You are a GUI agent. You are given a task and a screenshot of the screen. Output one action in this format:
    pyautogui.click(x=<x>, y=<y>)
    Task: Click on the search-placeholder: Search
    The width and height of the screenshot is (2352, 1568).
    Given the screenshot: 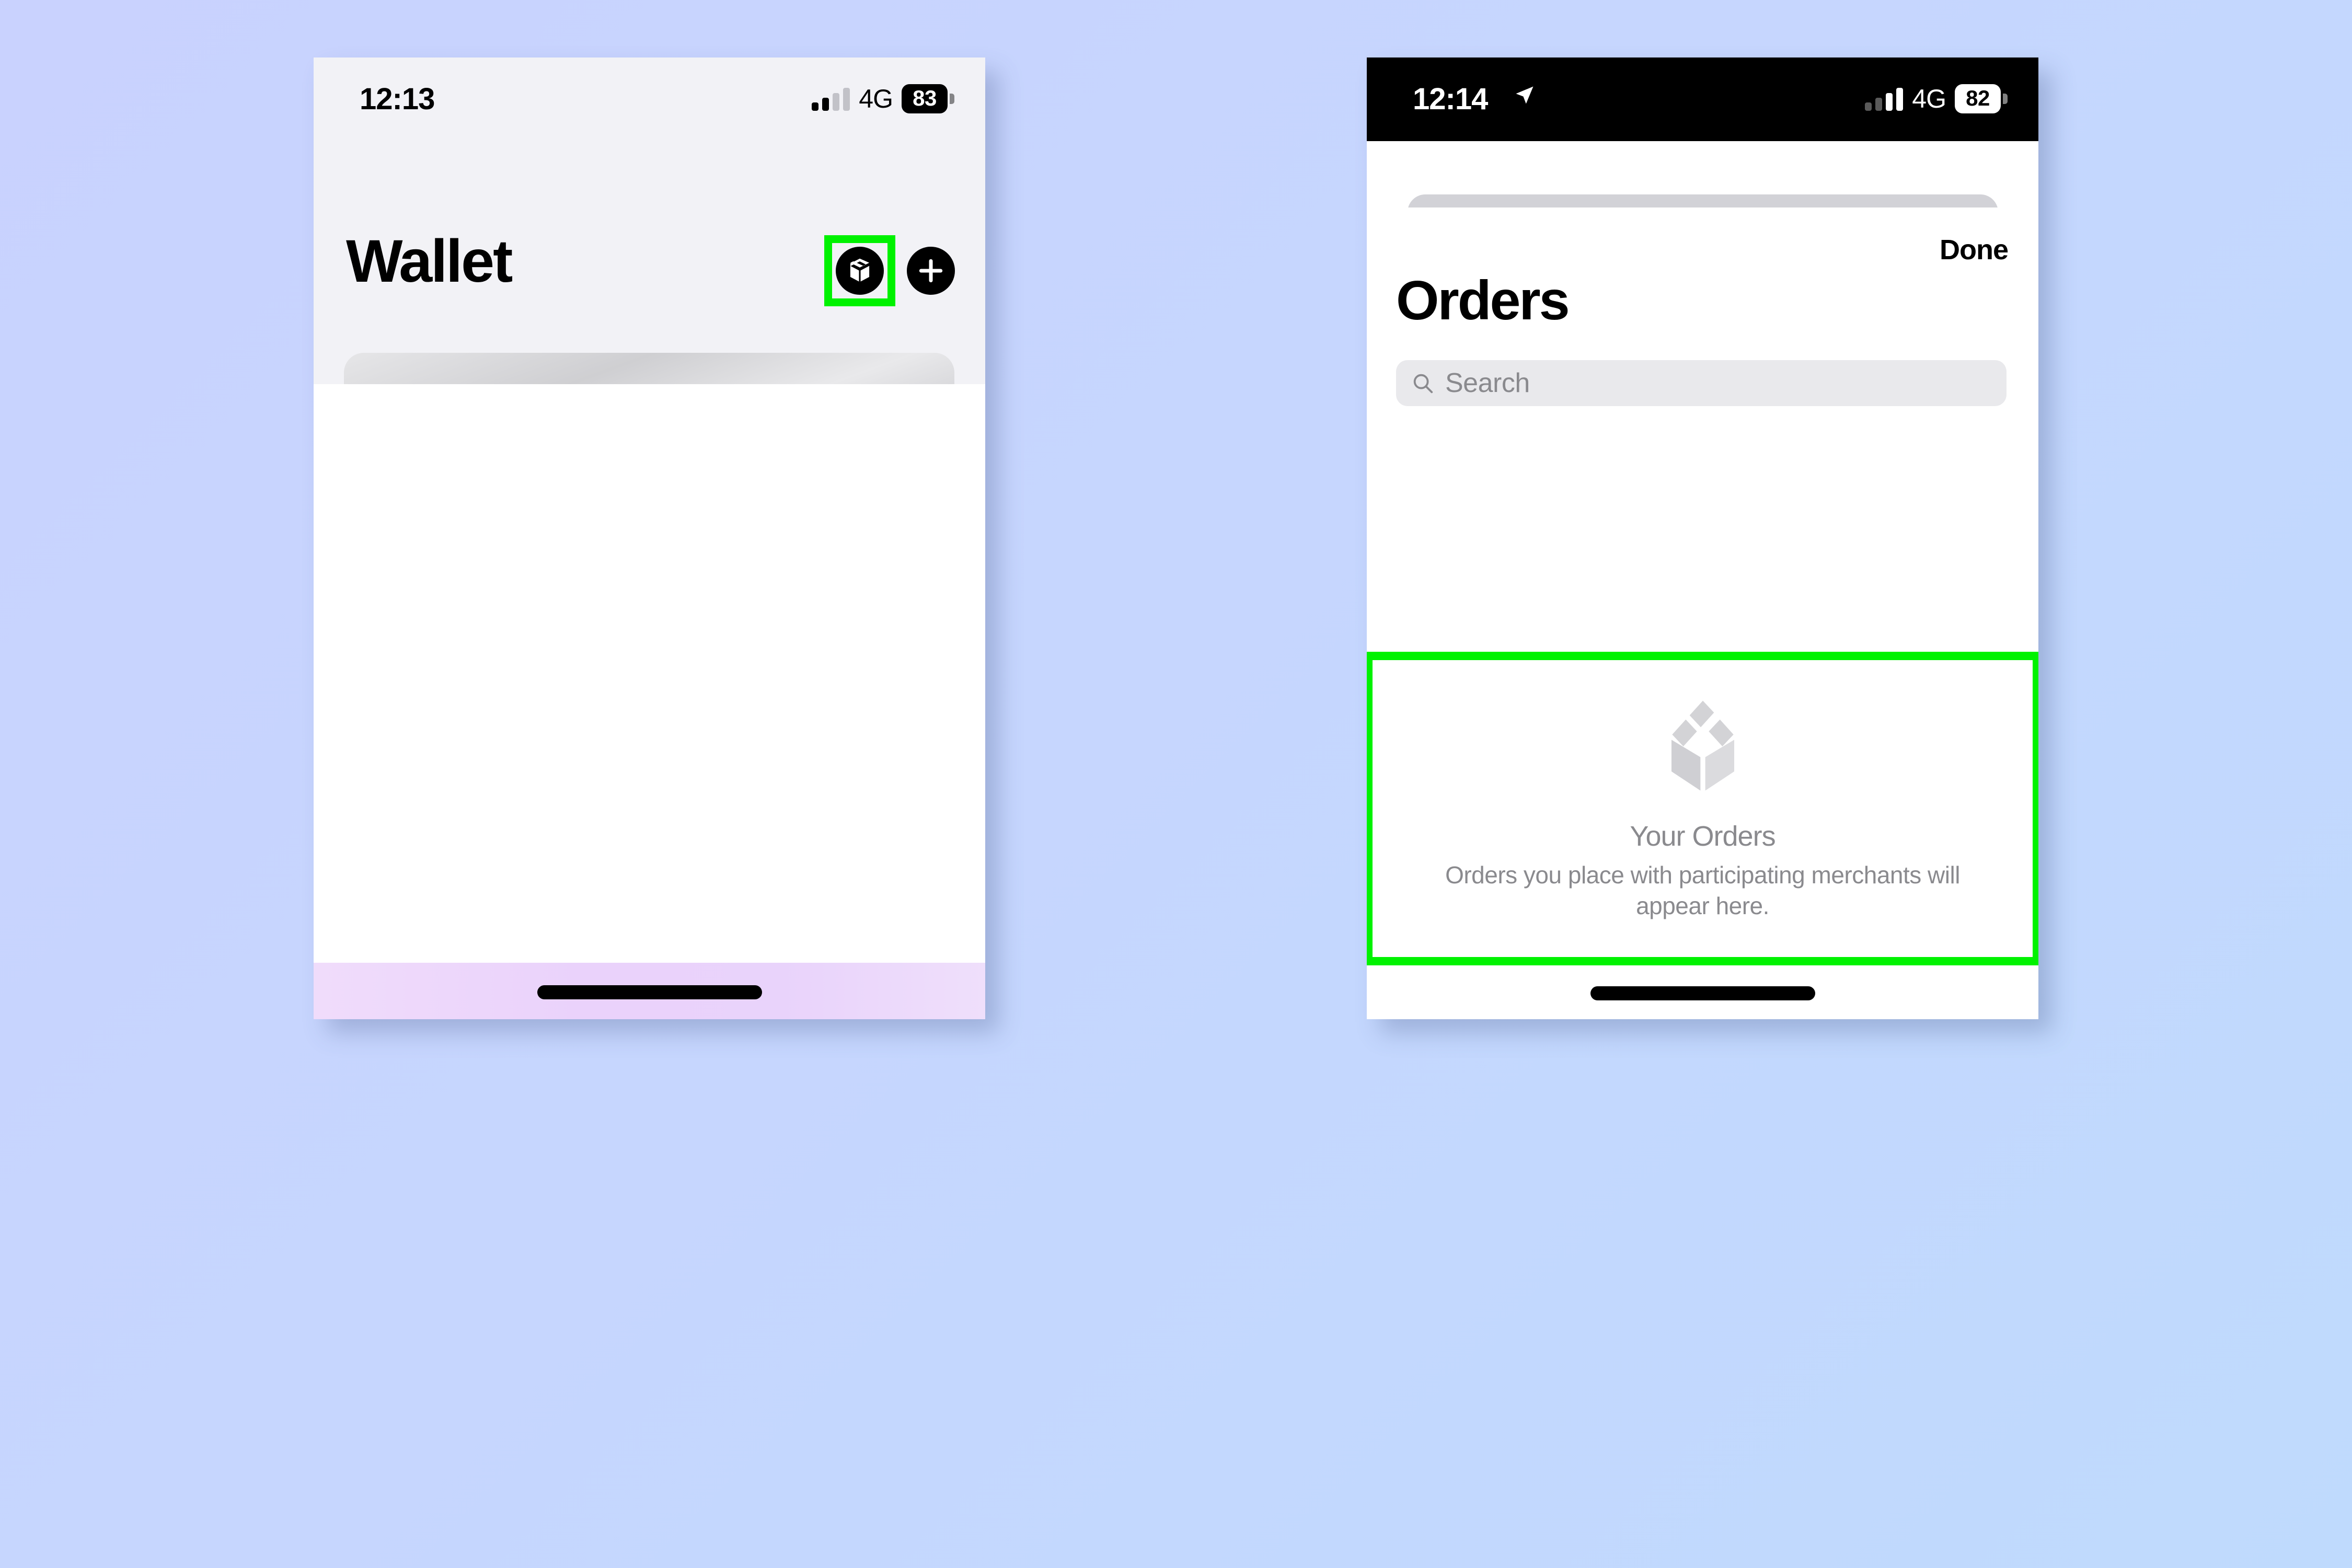 What is the action you would take?
    pyautogui.click(x=1487, y=383)
    